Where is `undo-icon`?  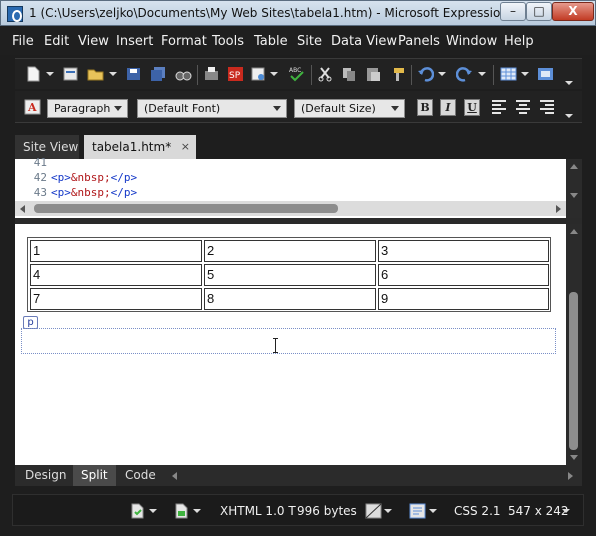 undo-icon is located at coordinates (426, 74).